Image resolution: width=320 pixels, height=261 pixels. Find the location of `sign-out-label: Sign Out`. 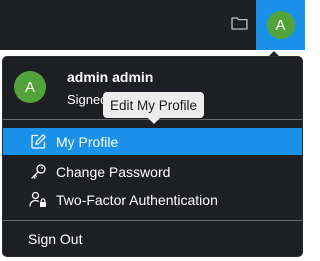

sign-out-label: Sign Out is located at coordinates (55, 238).